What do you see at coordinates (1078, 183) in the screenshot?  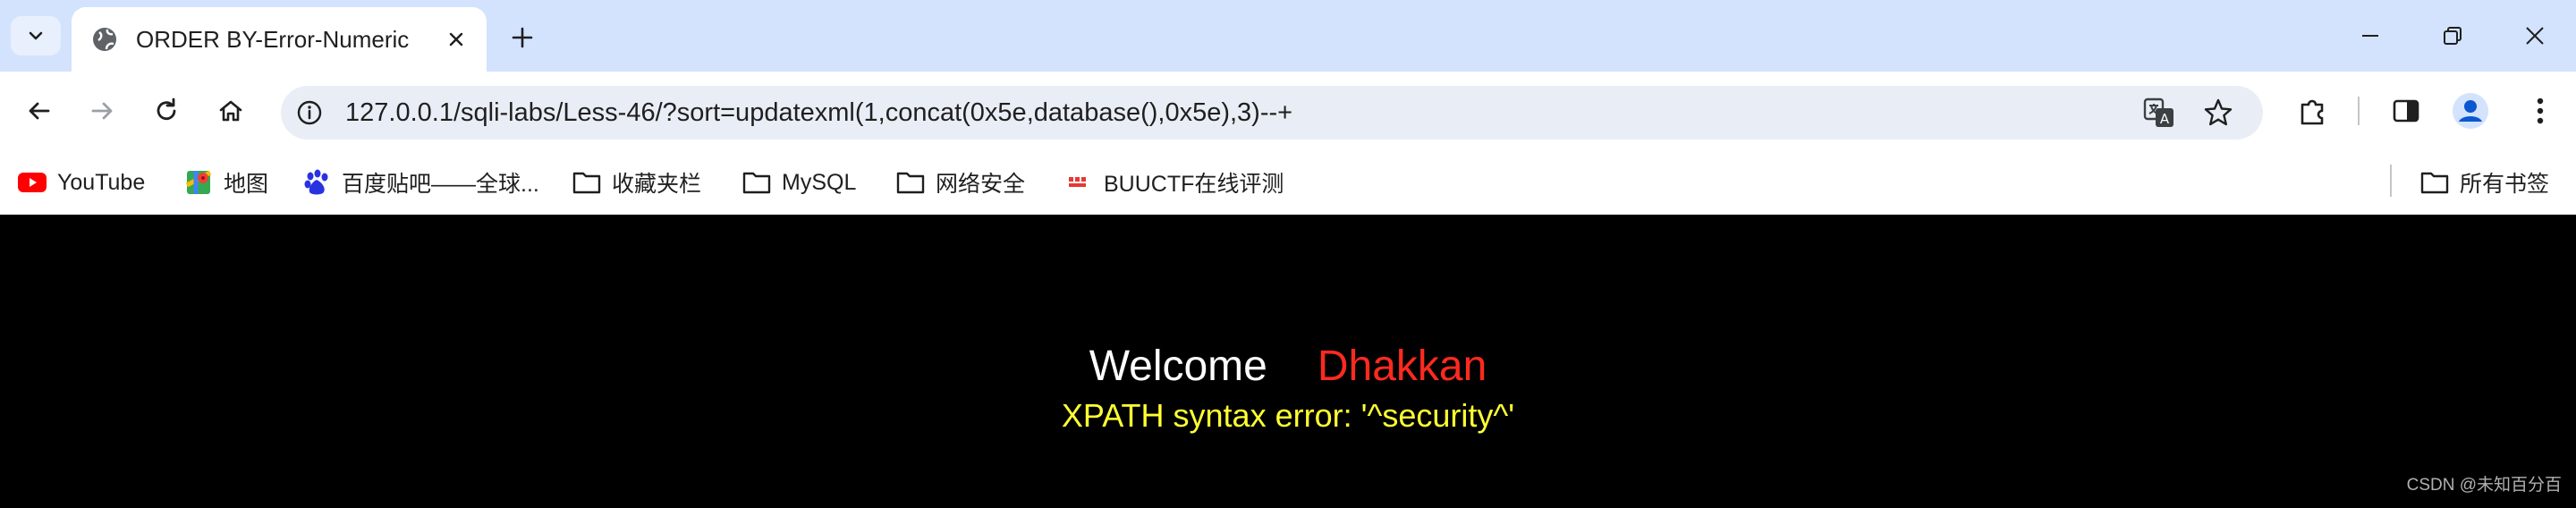 I see `buuctf-icon` at bounding box center [1078, 183].